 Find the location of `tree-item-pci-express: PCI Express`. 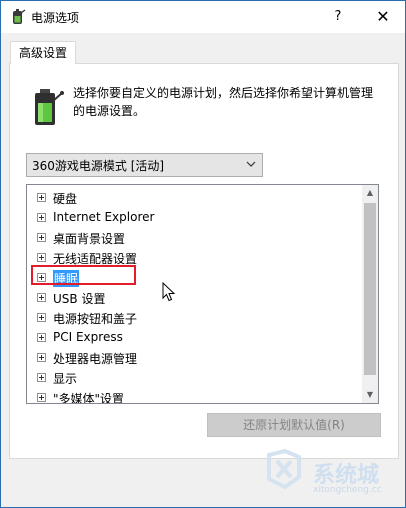

tree-item-pci-express: PCI Express is located at coordinates (194, 338).